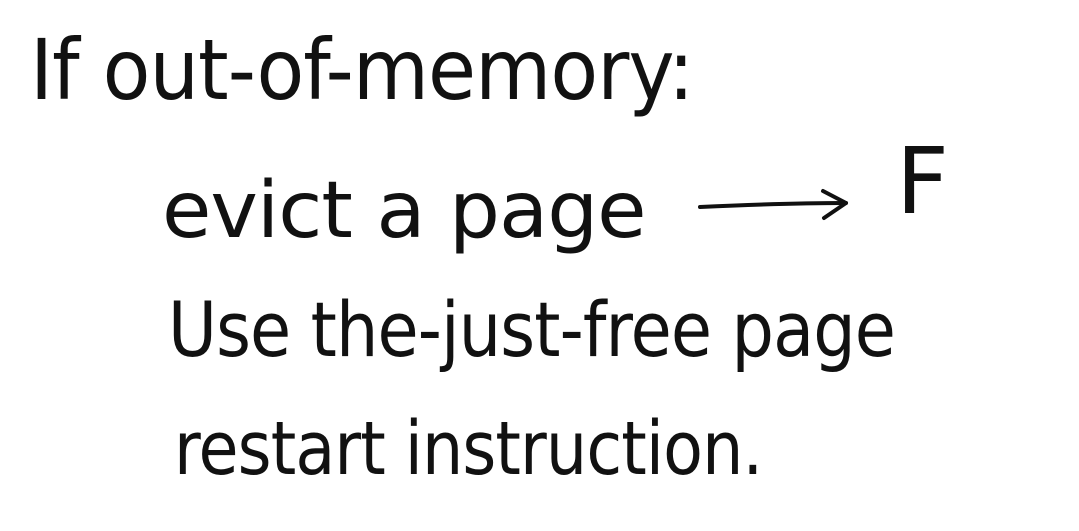  Describe the element at coordinates (362, 70) in the screenshot. I see `out-of-memory-condition: If out-of-memory:` at that location.